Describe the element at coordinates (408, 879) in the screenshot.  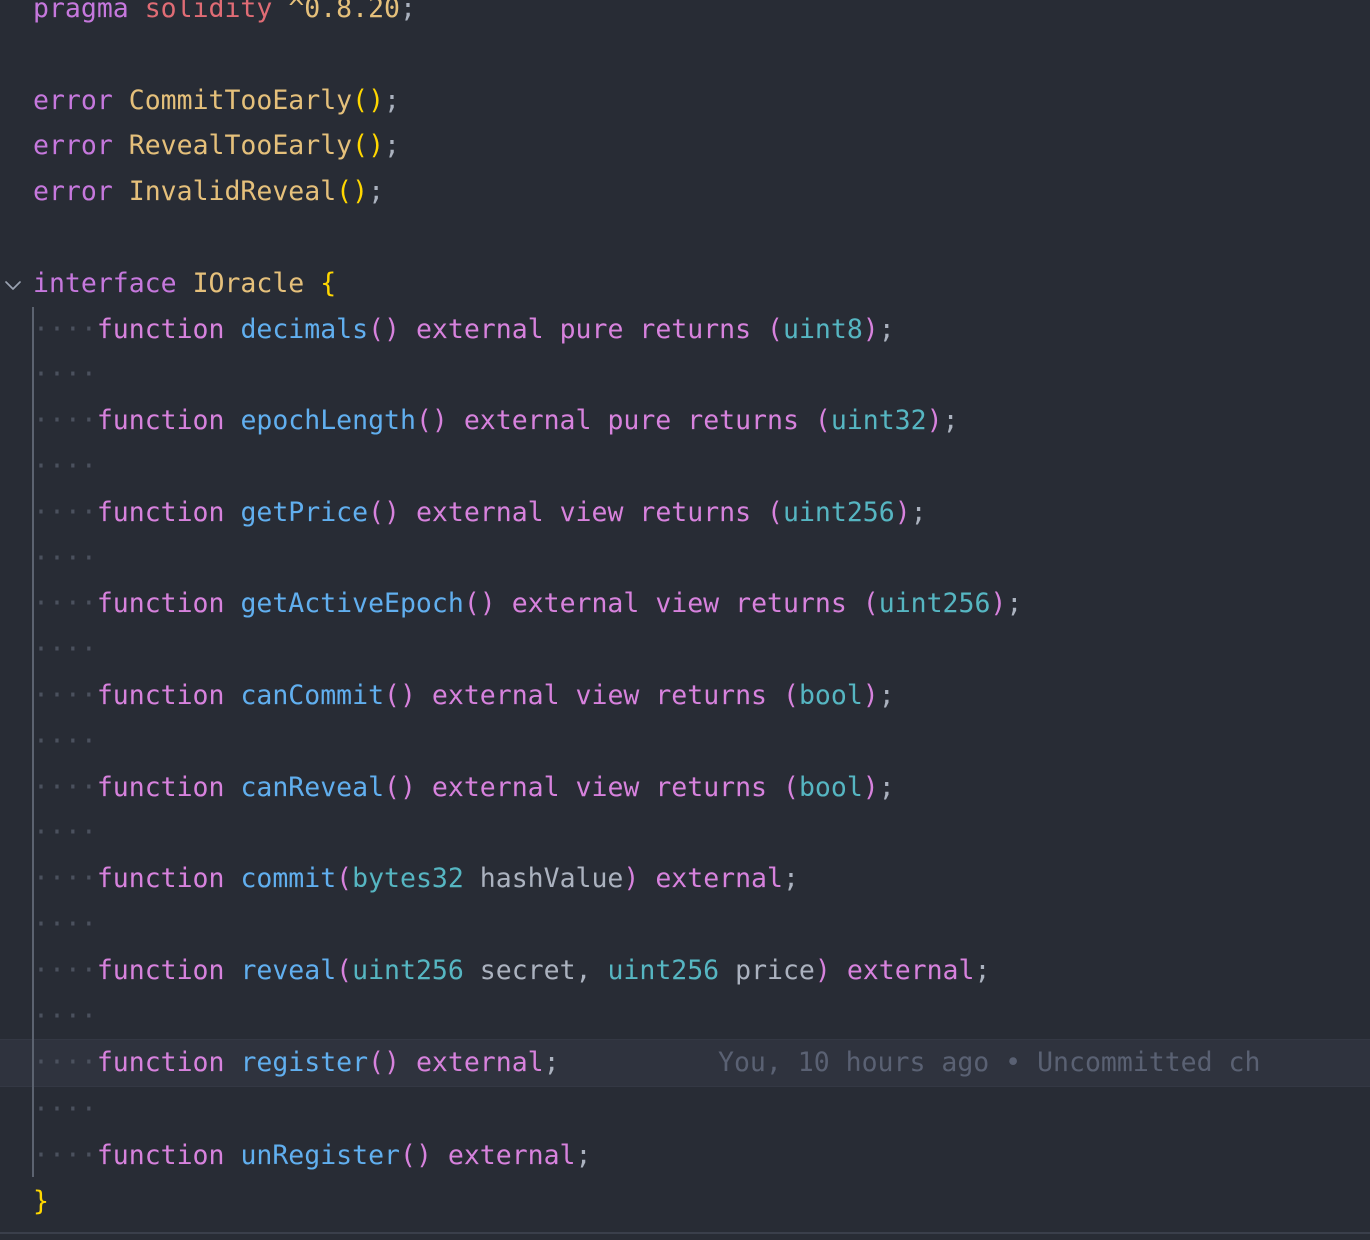
I see `code-token: bytes32` at that location.